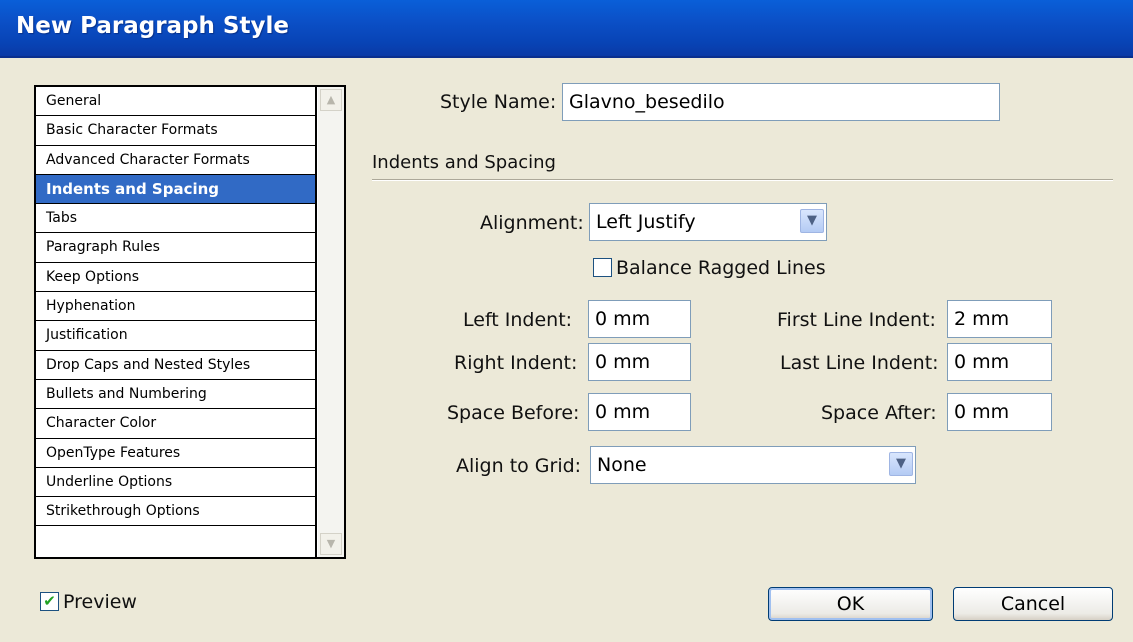 The height and width of the screenshot is (642, 1133). I want to click on right-indent-label: Right Indent:, so click(516, 363).